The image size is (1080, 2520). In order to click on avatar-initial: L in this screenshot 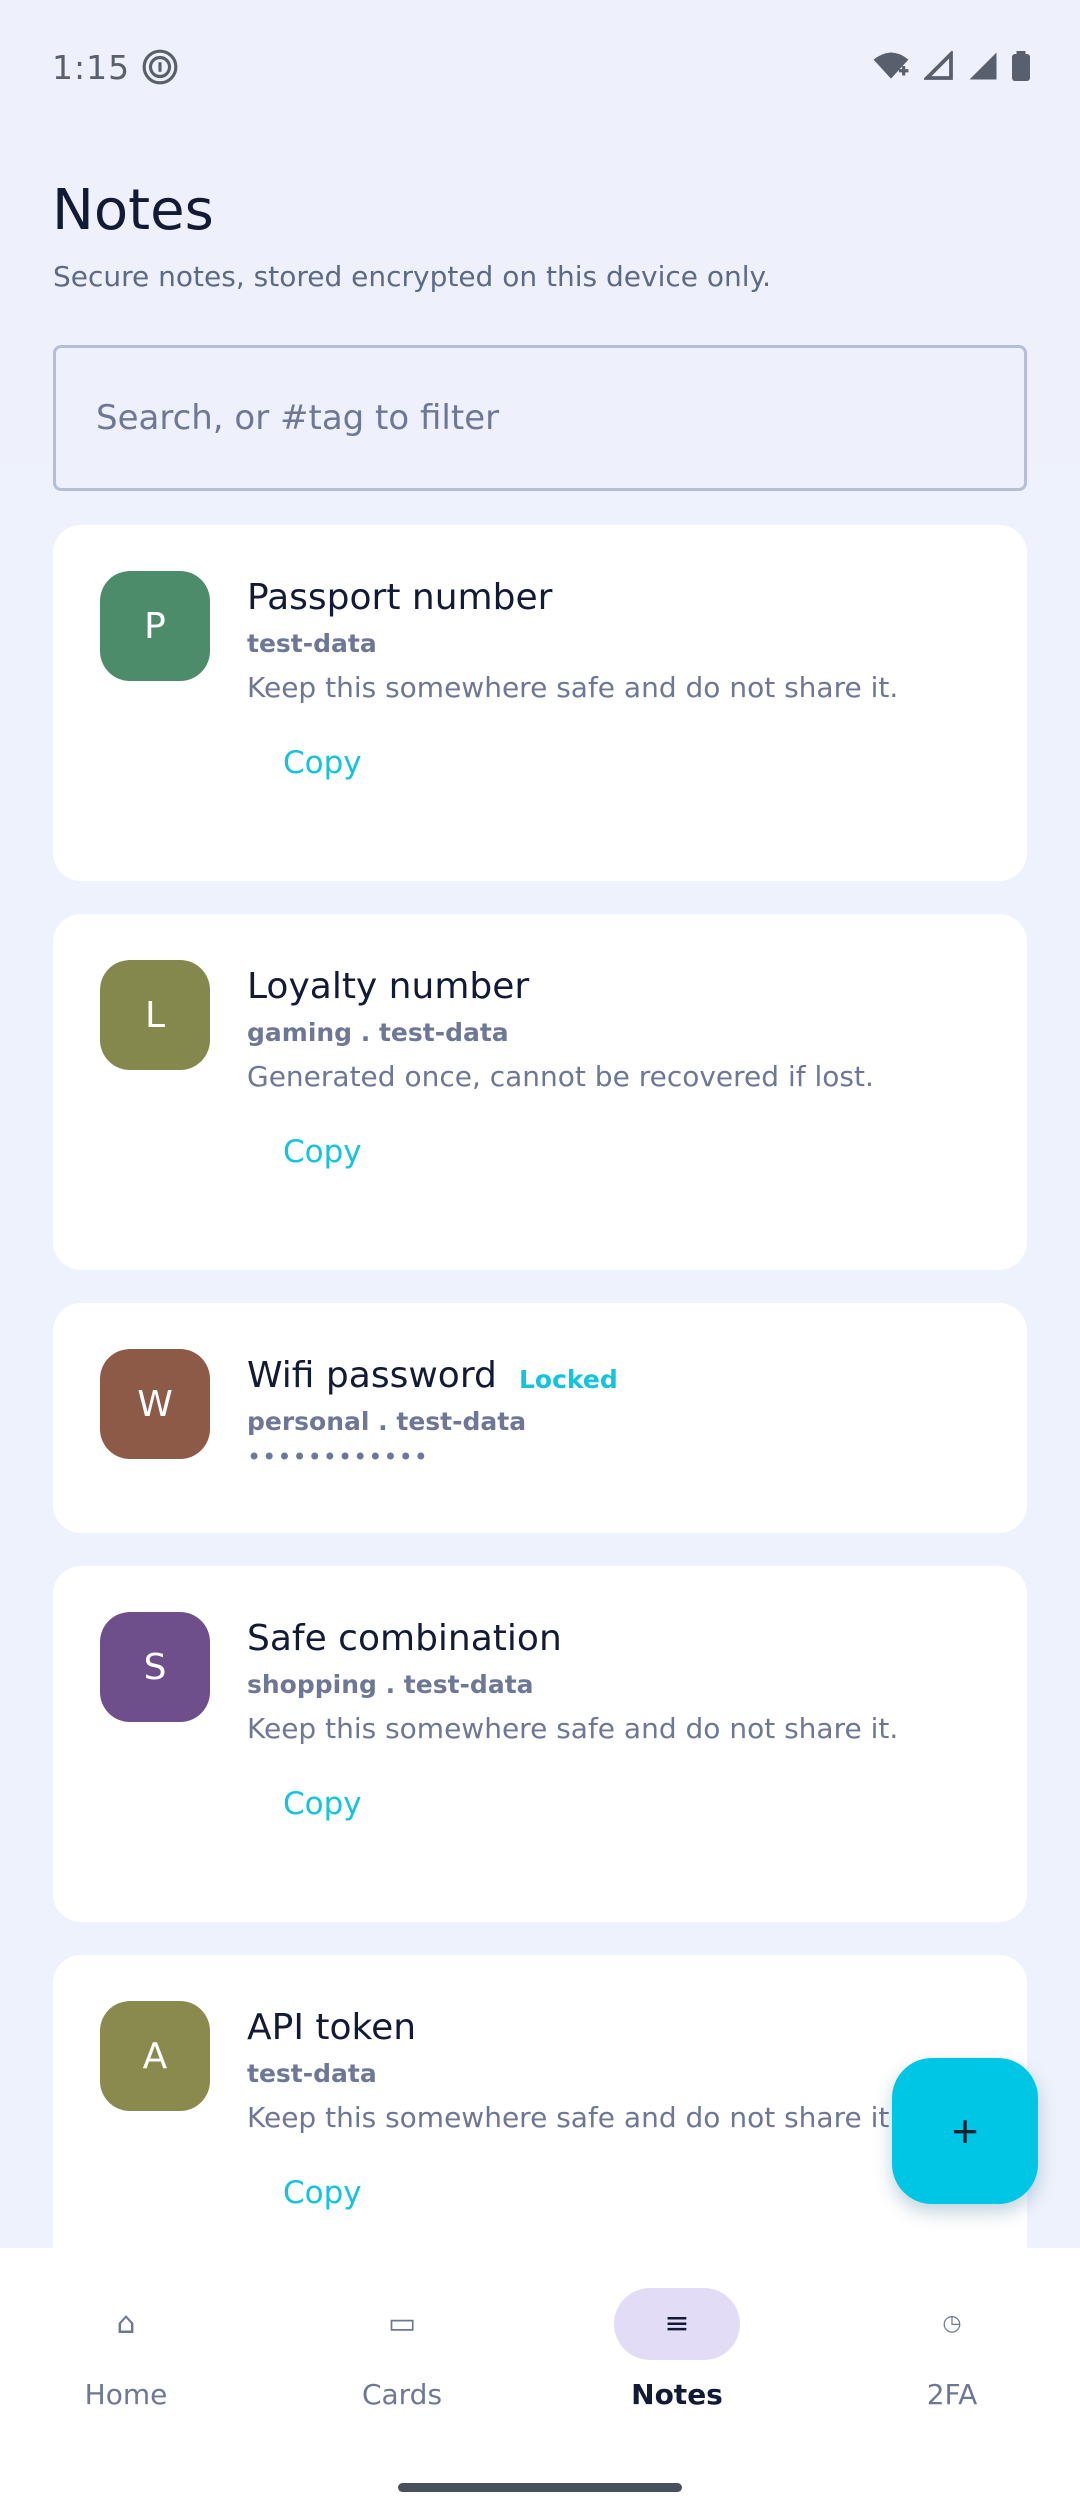, I will do `click(155, 1015)`.